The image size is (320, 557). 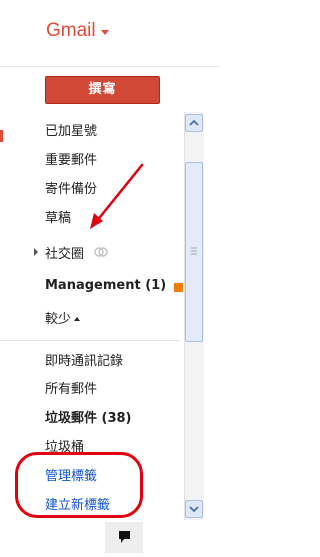 I want to click on annotation-highlight-oval, so click(x=79, y=485).